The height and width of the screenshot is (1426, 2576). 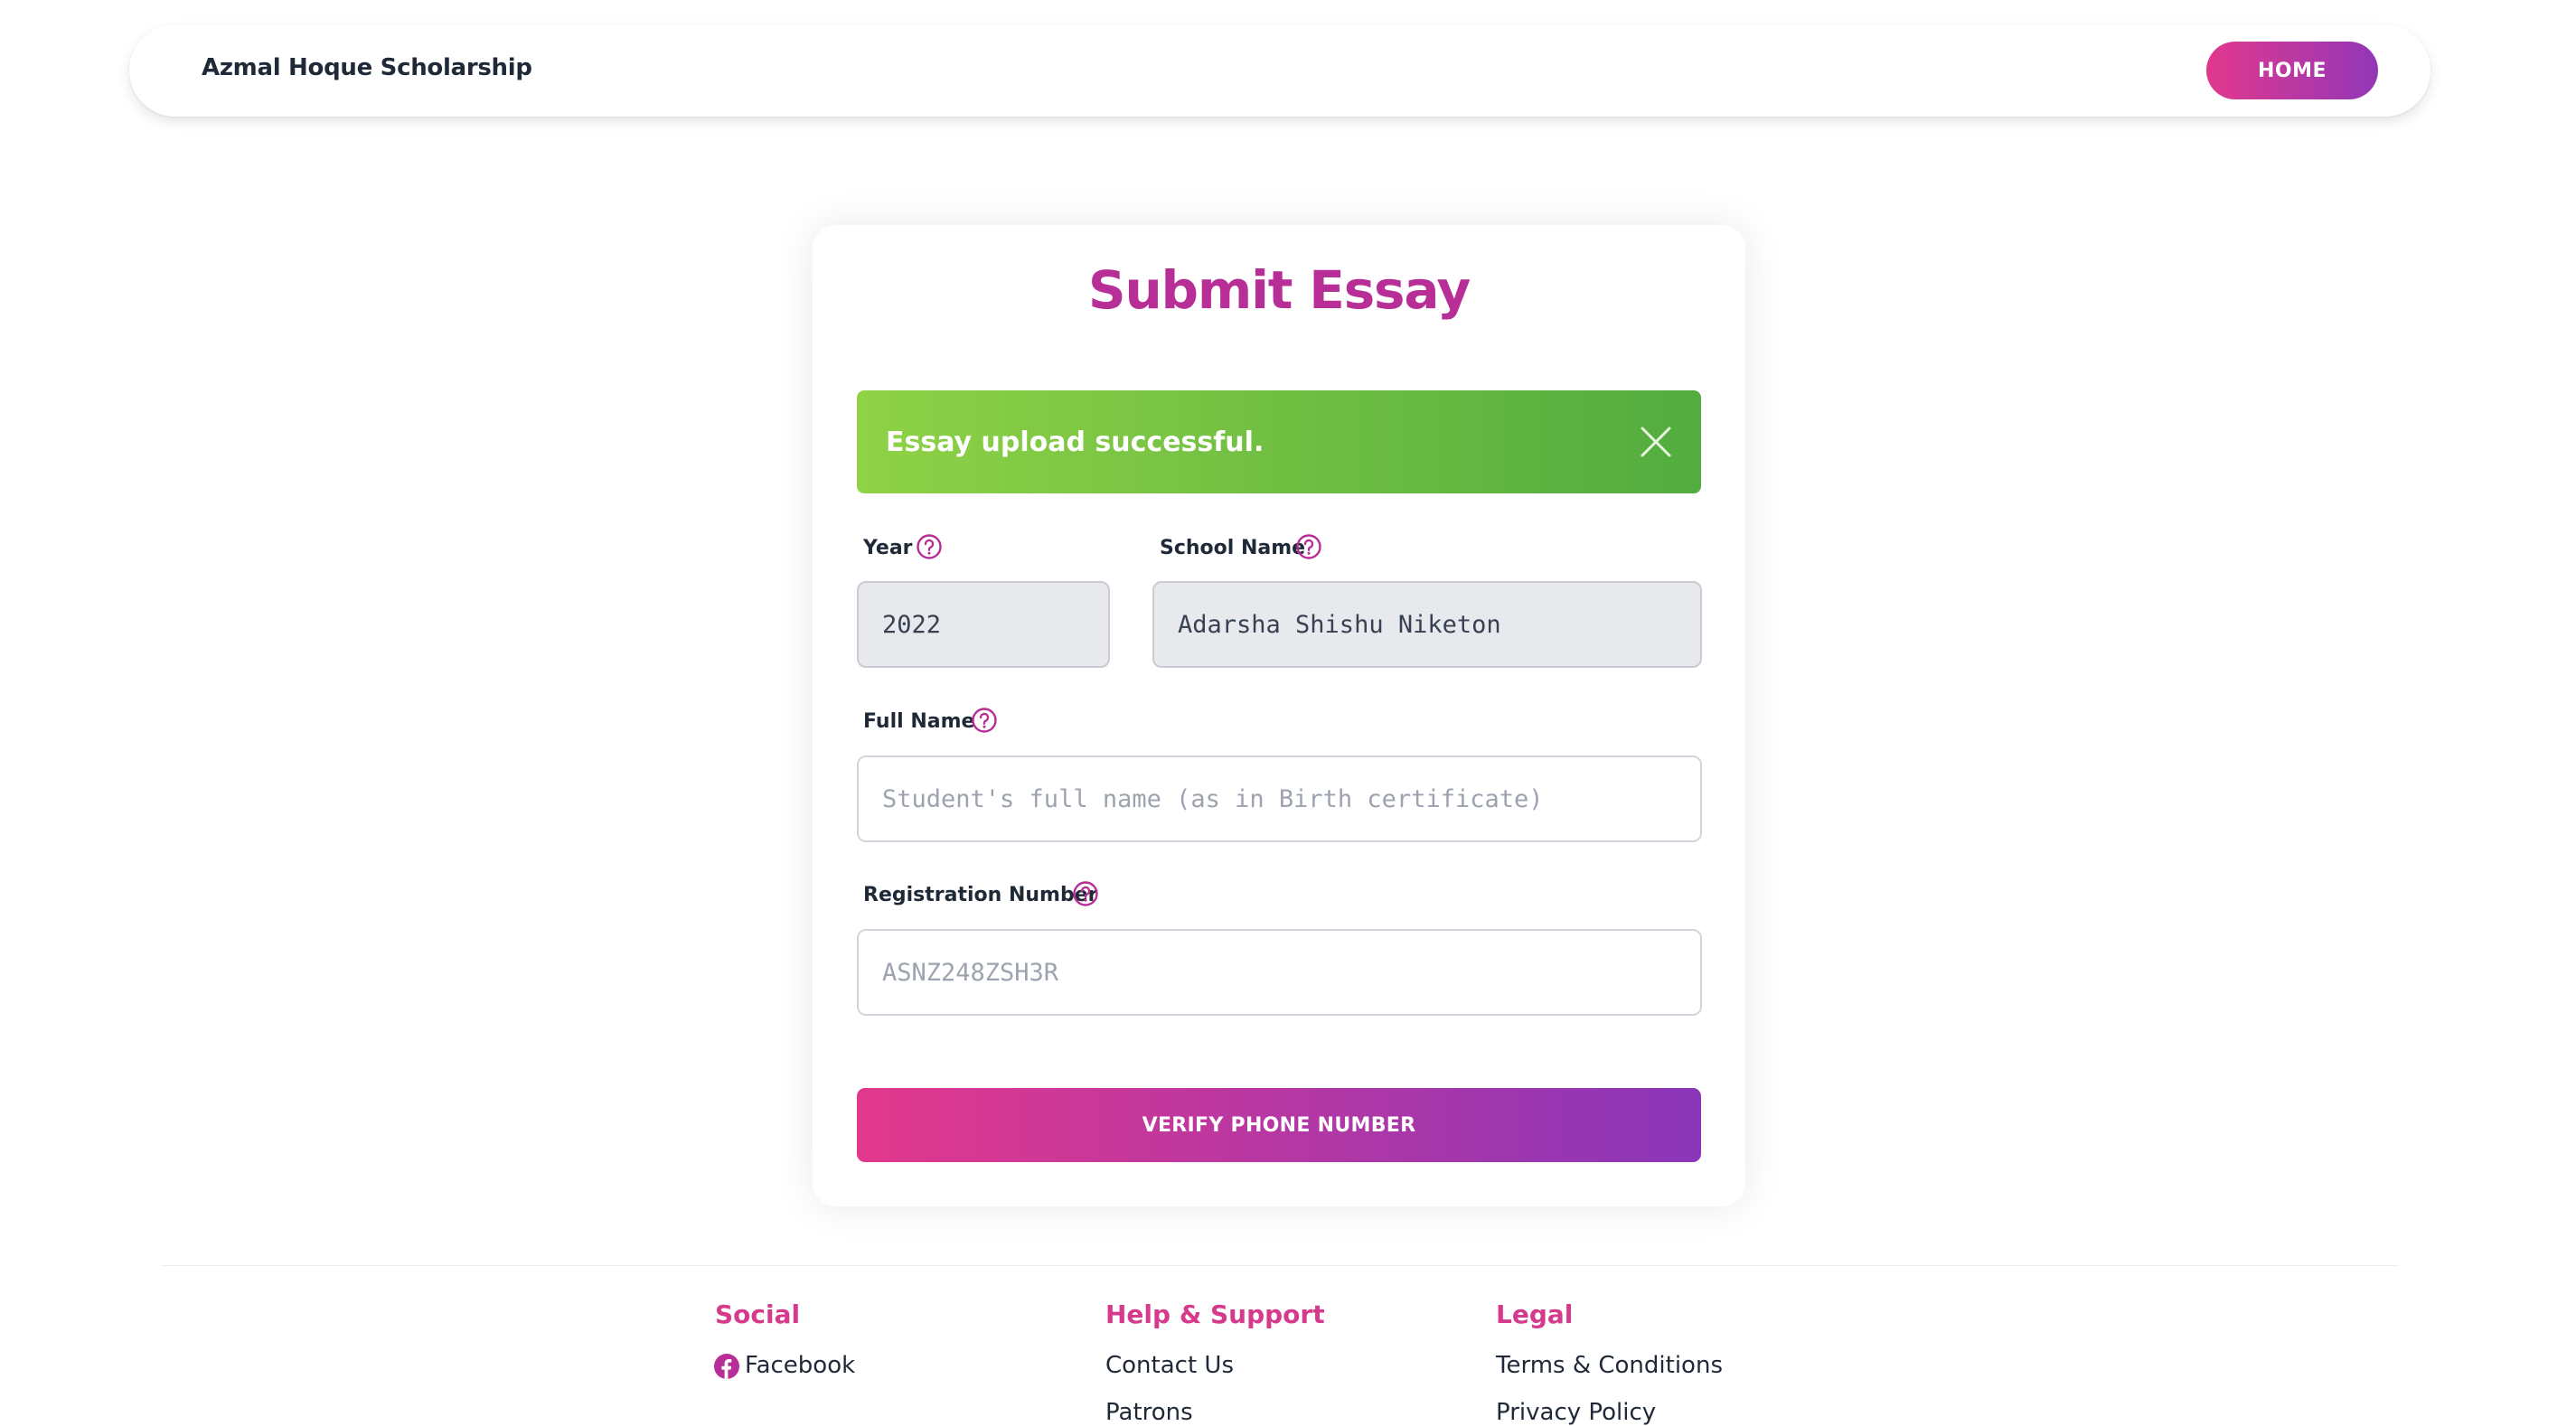 I want to click on footer-link-facebook: Facebook, so click(x=800, y=1365).